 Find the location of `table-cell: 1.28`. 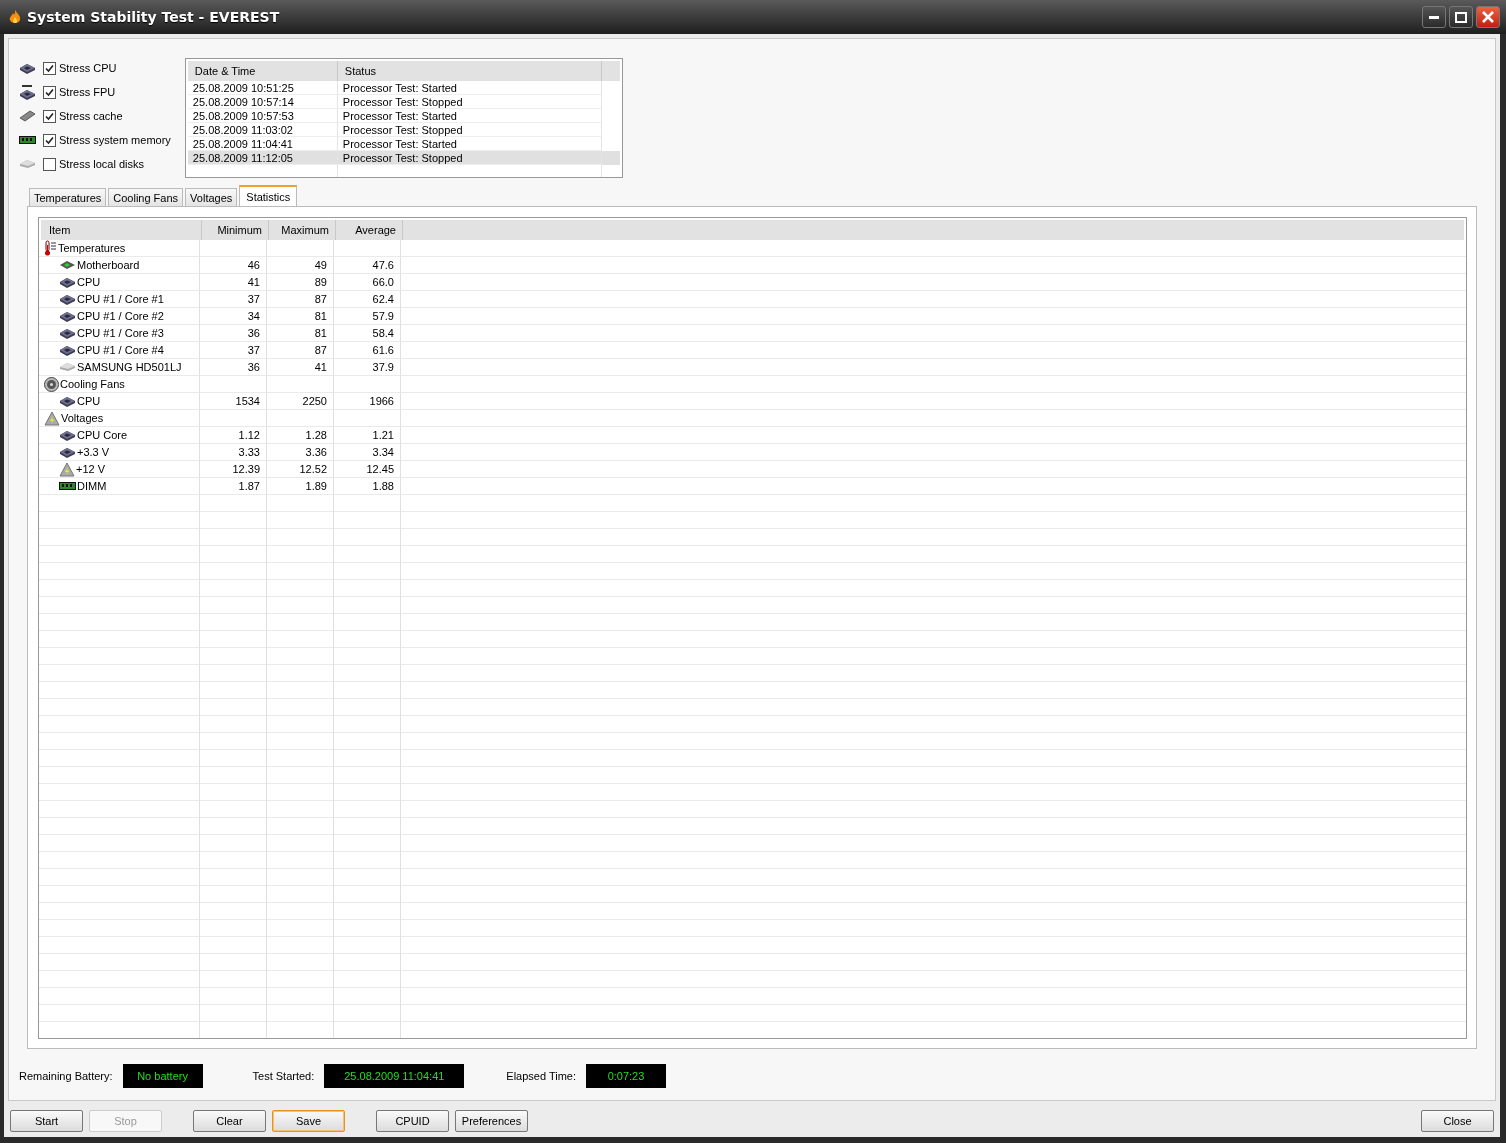

table-cell: 1.28 is located at coordinates (300, 435).